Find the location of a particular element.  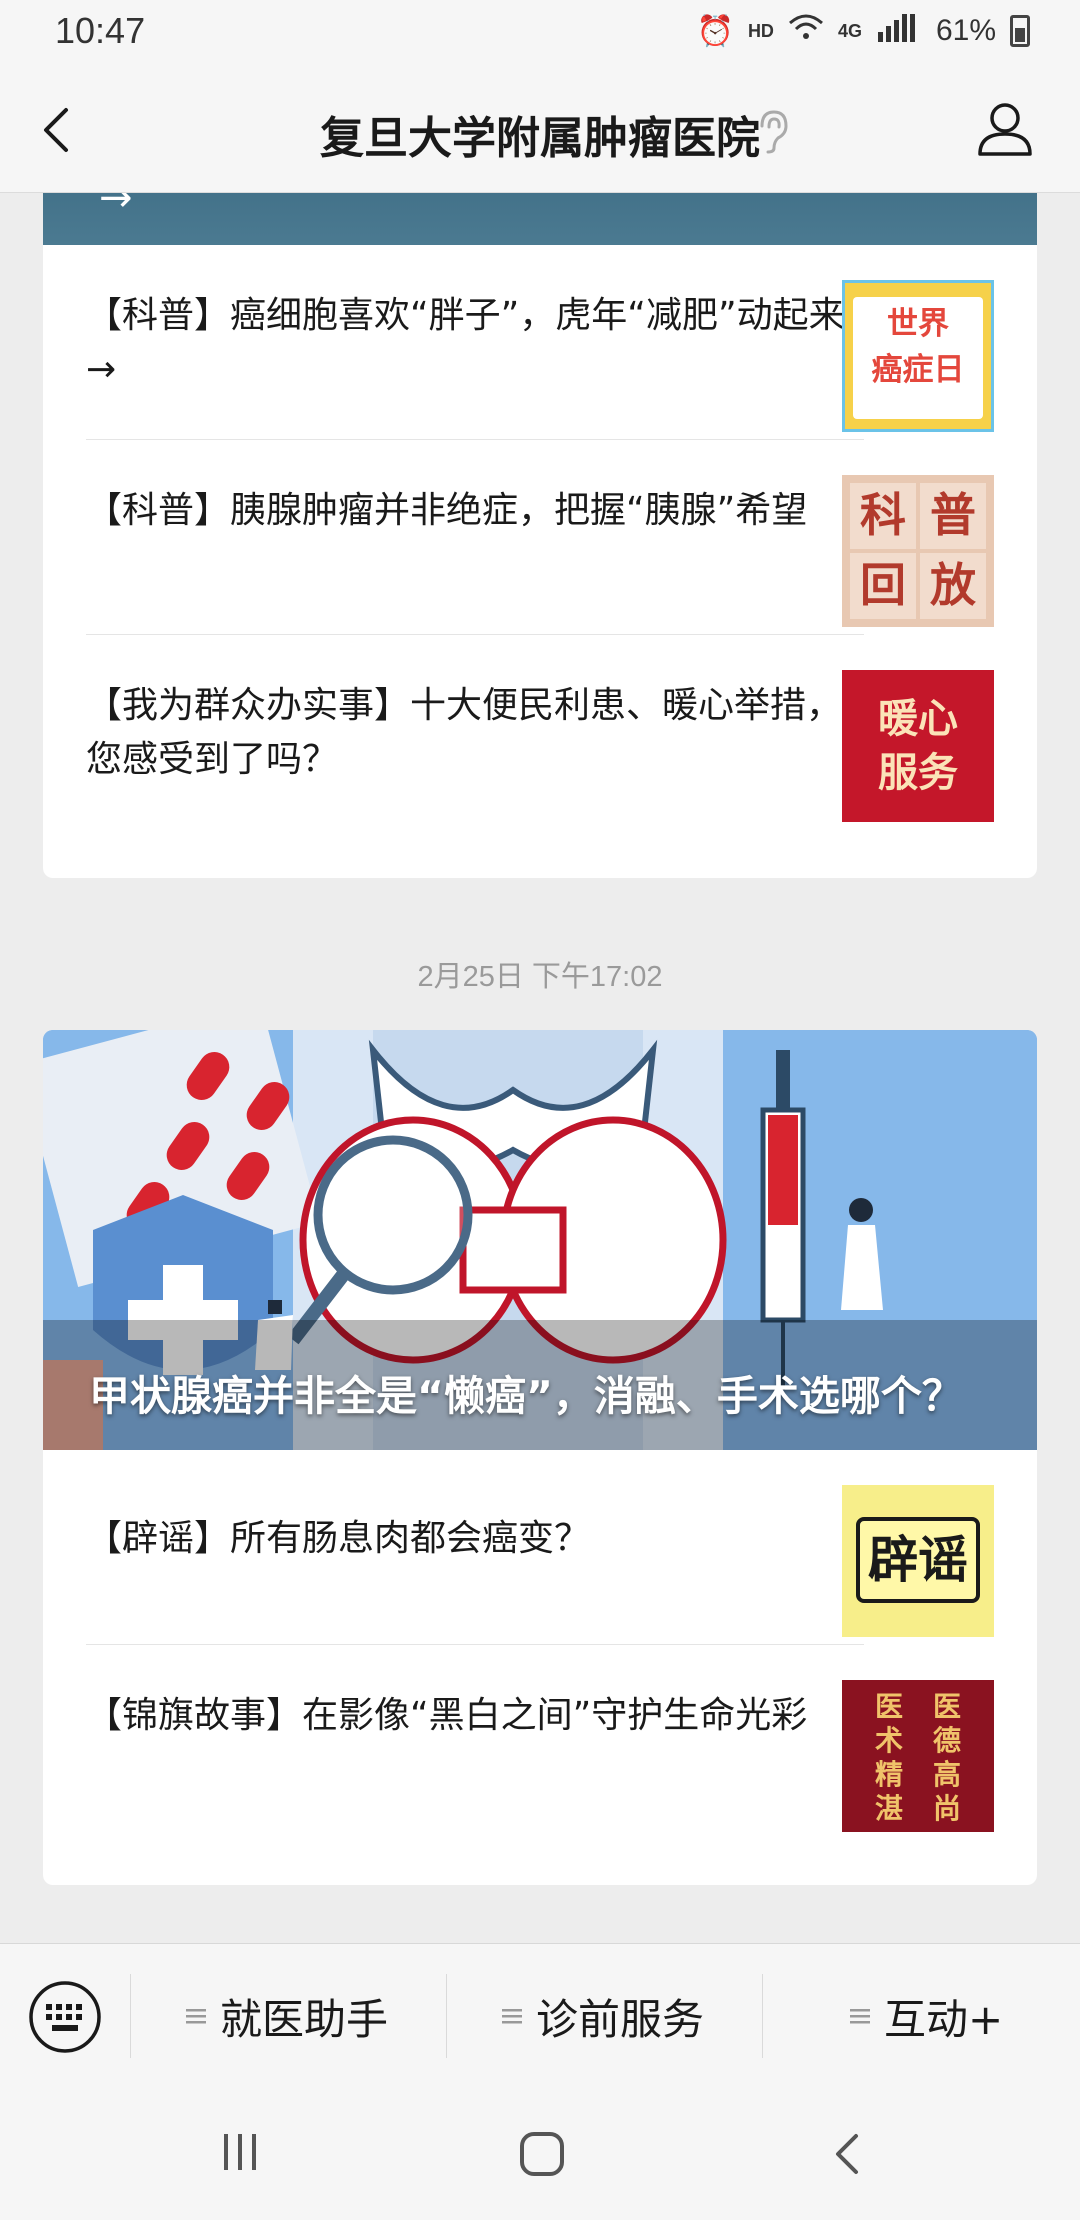

bottom-menu: 就医助手 诊前服务 互动+ is located at coordinates (540, 2015).